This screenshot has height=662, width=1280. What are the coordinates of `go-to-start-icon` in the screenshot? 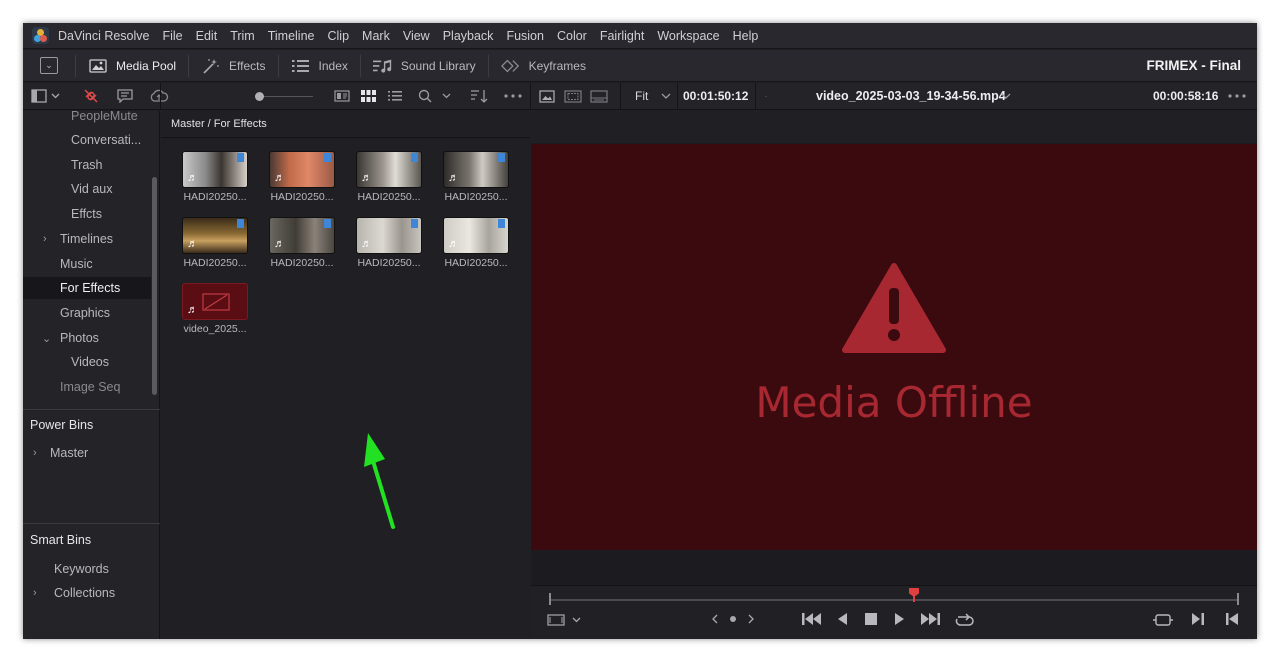 It's located at (812, 619).